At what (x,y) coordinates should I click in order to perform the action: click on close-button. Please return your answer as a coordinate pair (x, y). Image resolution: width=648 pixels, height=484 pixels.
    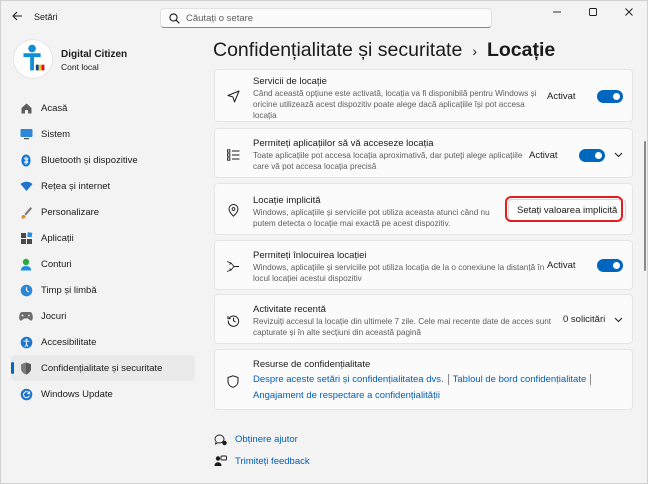
    Looking at the image, I should click on (629, 12).